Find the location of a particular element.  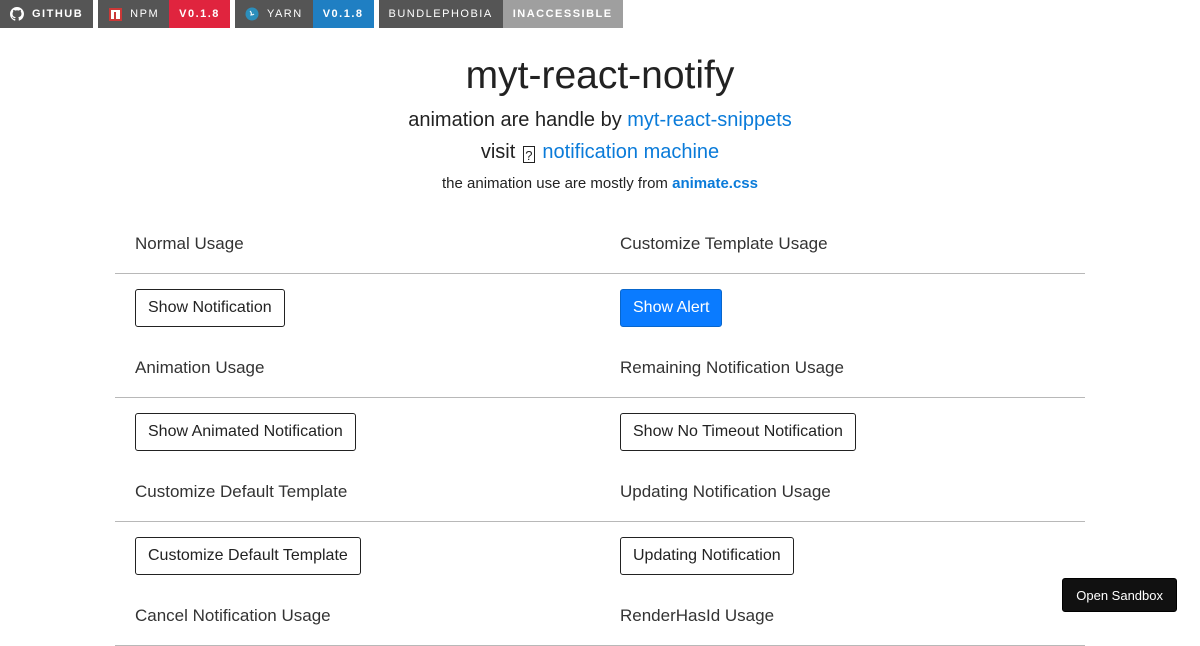

animate-css-link: animate.css is located at coordinates (715, 183).